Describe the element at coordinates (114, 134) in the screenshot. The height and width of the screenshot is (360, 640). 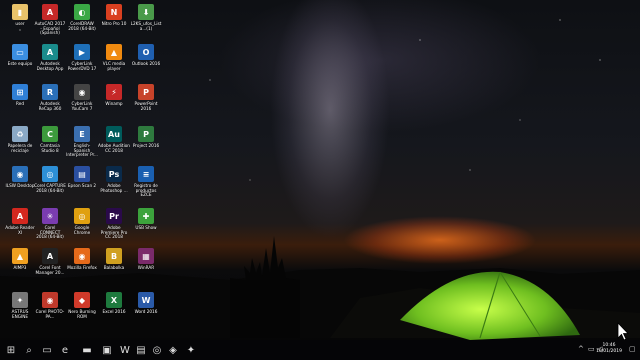
I see `app-icon: Au` at that location.